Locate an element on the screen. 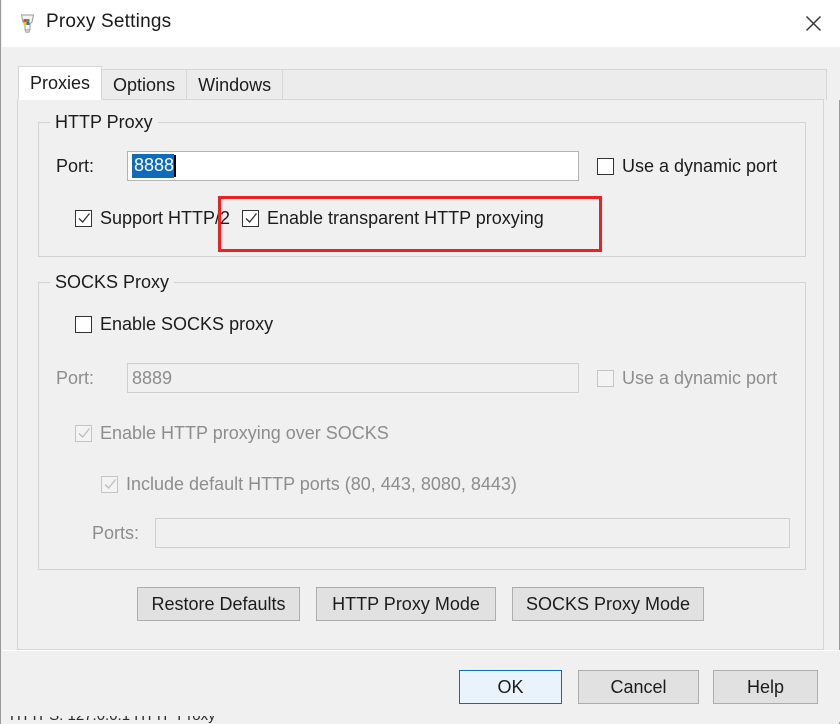 The width and height of the screenshot is (840, 724). tab-proxies-label: Proxies is located at coordinates (60, 82).